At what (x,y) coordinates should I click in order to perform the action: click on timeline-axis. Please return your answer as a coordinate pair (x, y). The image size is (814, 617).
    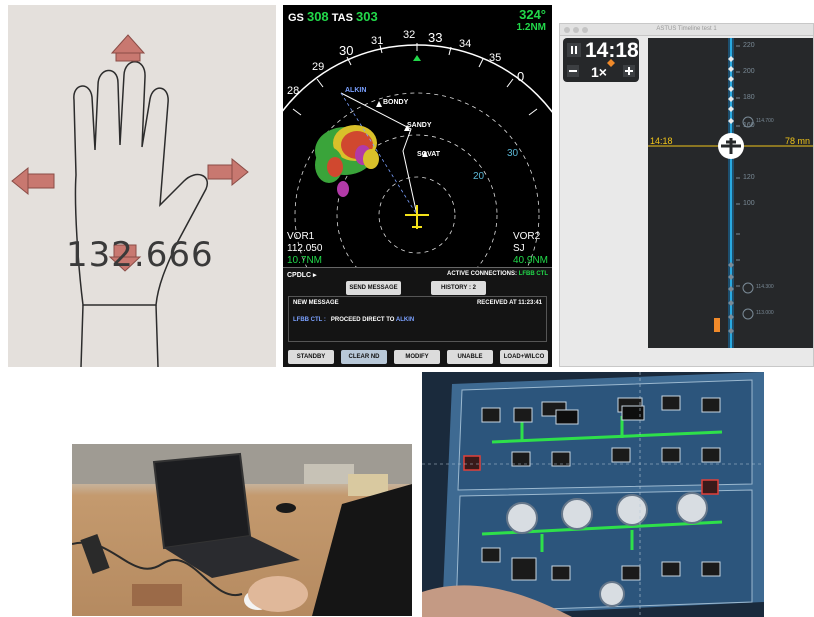
    Looking at the image, I should click on (730, 193).